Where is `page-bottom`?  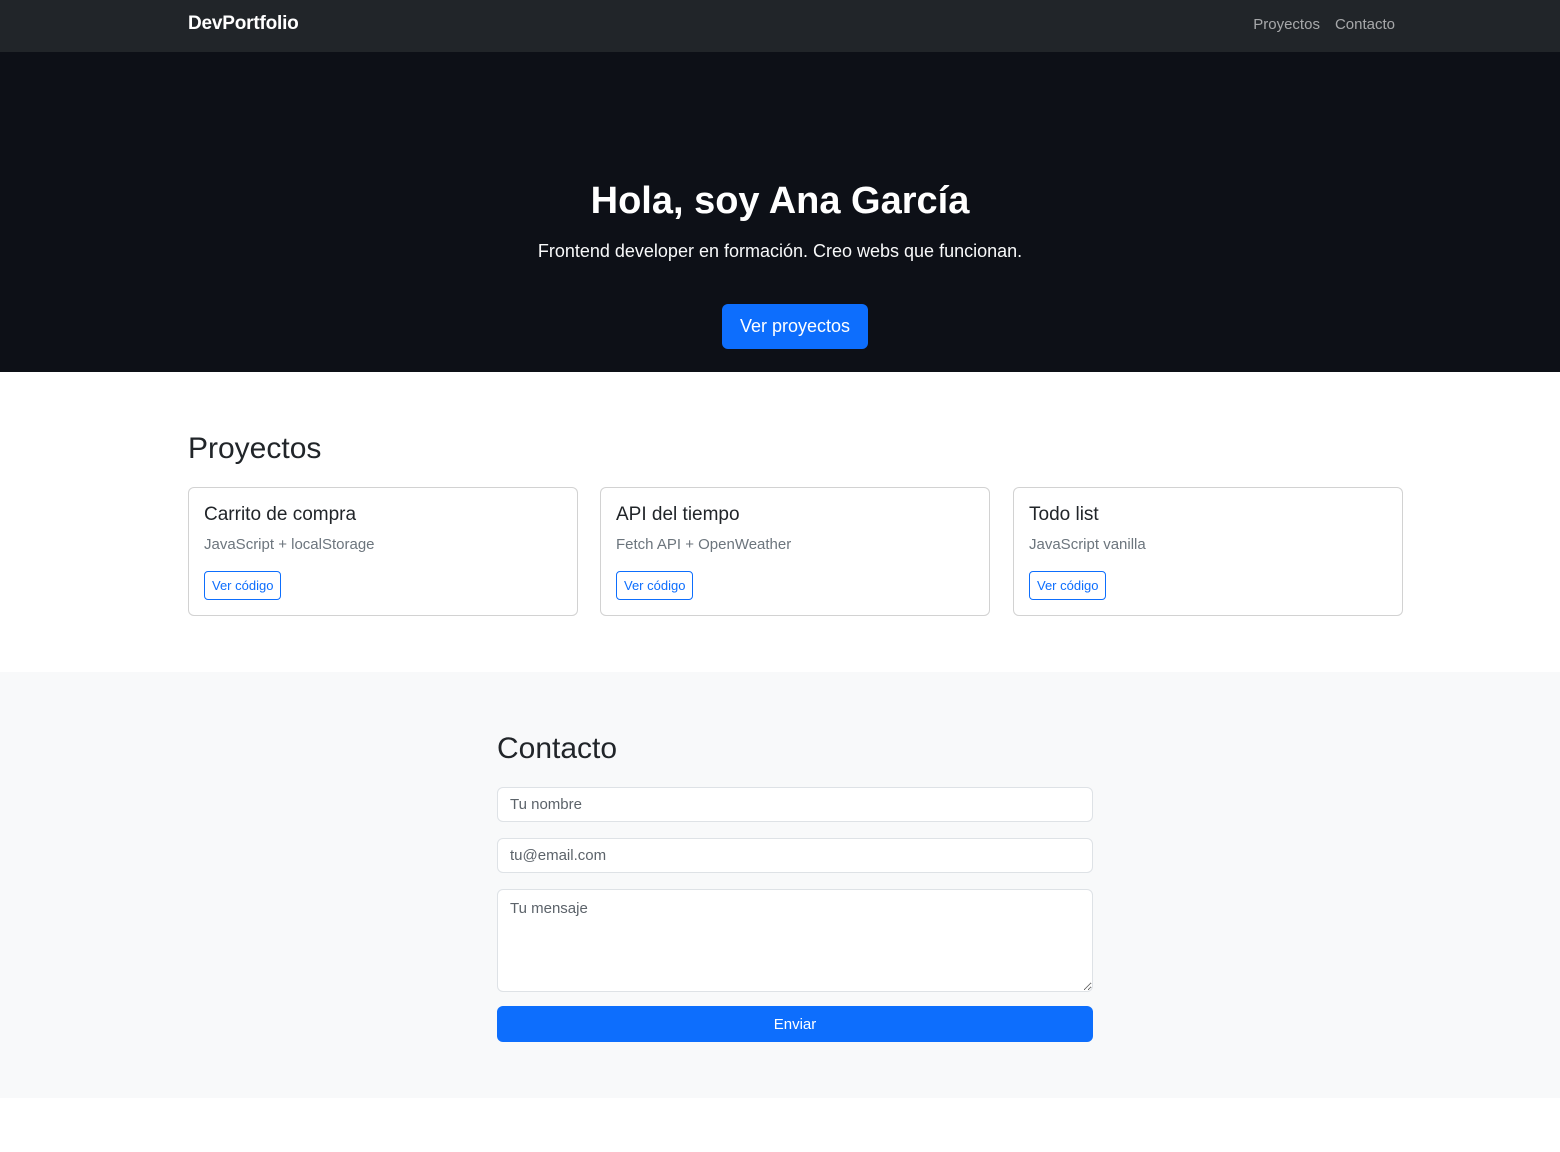 page-bottom is located at coordinates (780, 1125).